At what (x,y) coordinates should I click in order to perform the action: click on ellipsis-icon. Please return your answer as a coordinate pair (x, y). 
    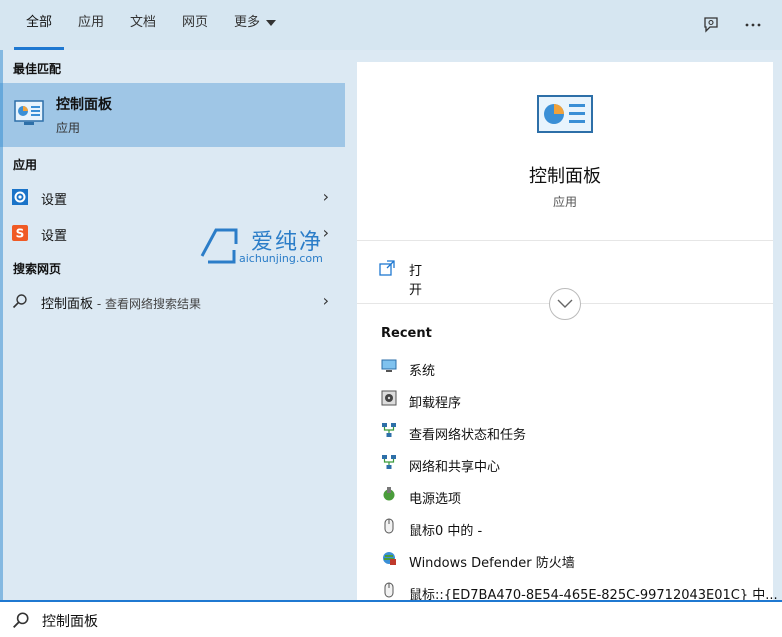
    Looking at the image, I should click on (753, 25).